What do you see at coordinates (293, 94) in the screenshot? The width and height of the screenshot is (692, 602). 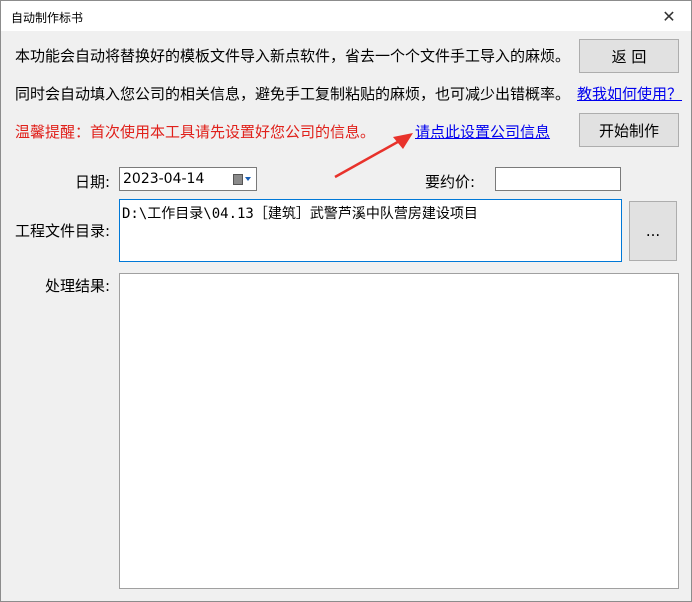 I see `intro-line-2: 同时会自动填入您公司的相关信息，避免手工复制粘贴的麻烦，也可减少出错概率。` at bounding box center [293, 94].